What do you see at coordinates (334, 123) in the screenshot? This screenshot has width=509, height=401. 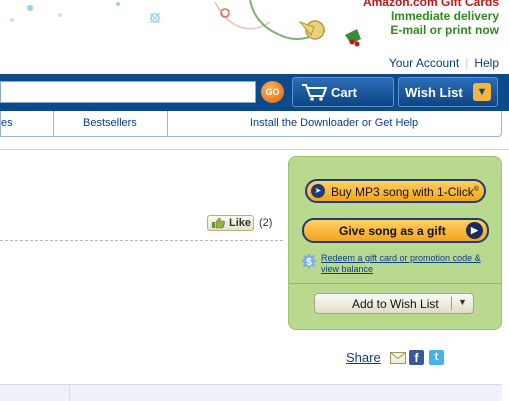 I see `subnav-item-downloader: Install the Downloader or Get Help` at bounding box center [334, 123].